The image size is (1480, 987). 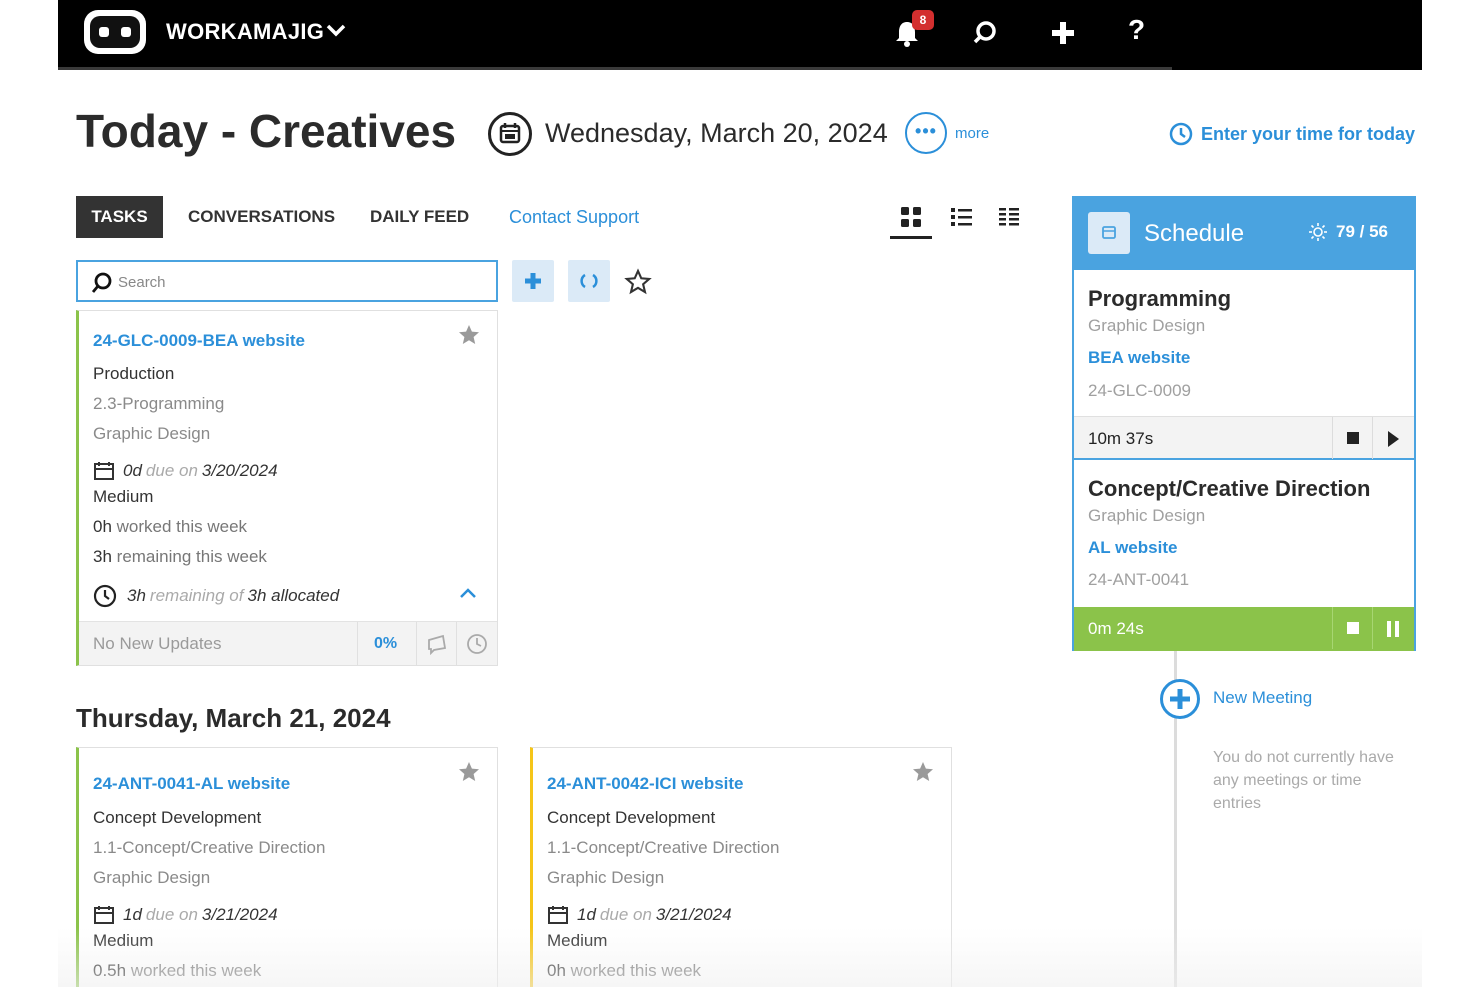 What do you see at coordinates (419, 217) in the screenshot?
I see `tab-daily-feed: DAILY FEED` at bounding box center [419, 217].